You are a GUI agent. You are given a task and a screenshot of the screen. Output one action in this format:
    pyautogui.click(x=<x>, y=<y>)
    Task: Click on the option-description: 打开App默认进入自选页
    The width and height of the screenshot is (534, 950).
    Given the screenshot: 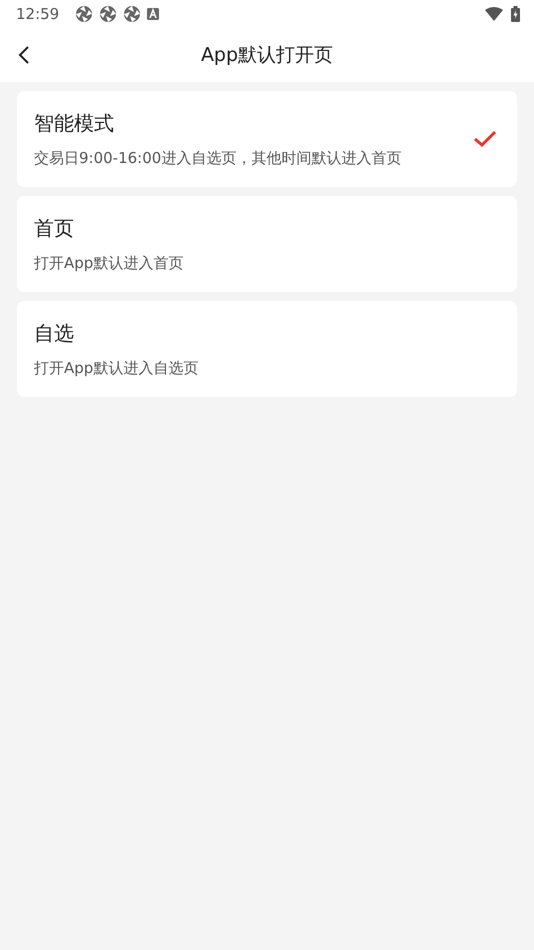 What is the action you would take?
    pyautogui.click(x=117, y=368)
    